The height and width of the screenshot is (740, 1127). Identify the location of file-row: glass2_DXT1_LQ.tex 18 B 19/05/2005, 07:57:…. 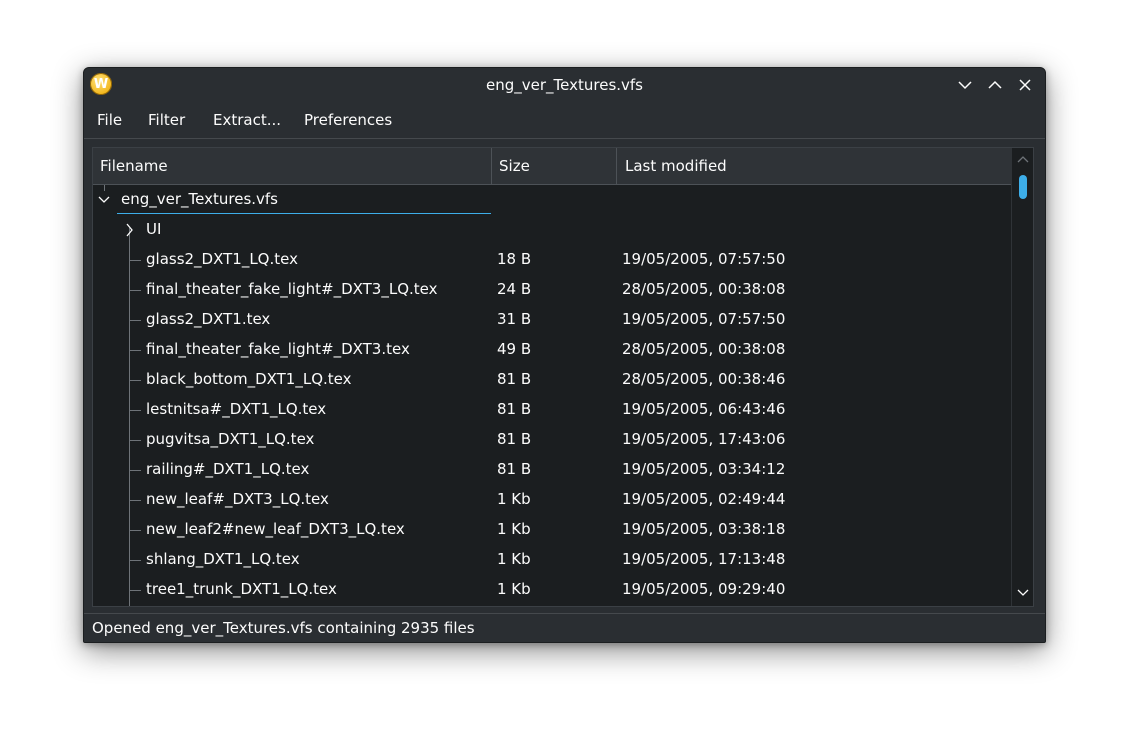
(552, 260).